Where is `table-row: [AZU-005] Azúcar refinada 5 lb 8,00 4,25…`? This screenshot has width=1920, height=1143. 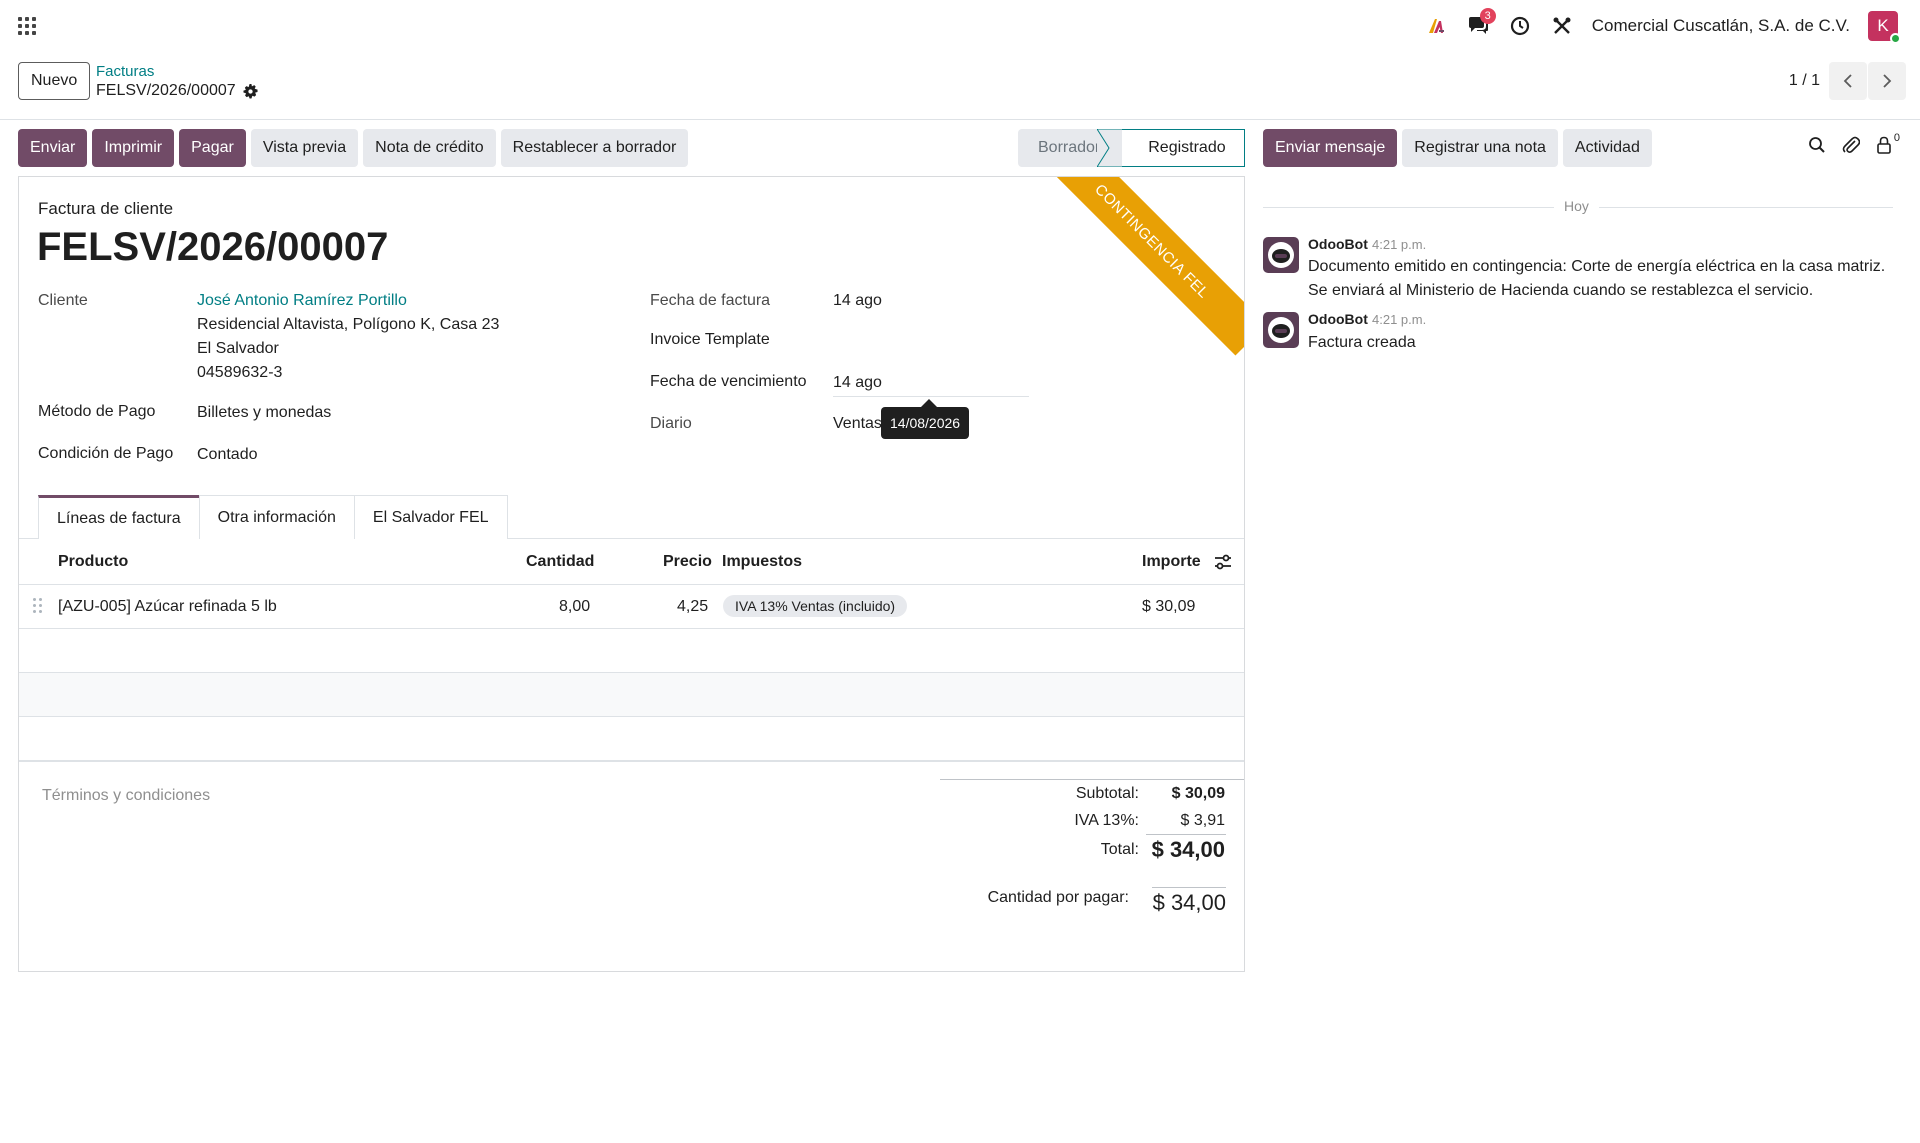 table-row: [AZU-005] Azúcar refinada 5 lb 8,00 4,25… is located at coordinates (631, 607).